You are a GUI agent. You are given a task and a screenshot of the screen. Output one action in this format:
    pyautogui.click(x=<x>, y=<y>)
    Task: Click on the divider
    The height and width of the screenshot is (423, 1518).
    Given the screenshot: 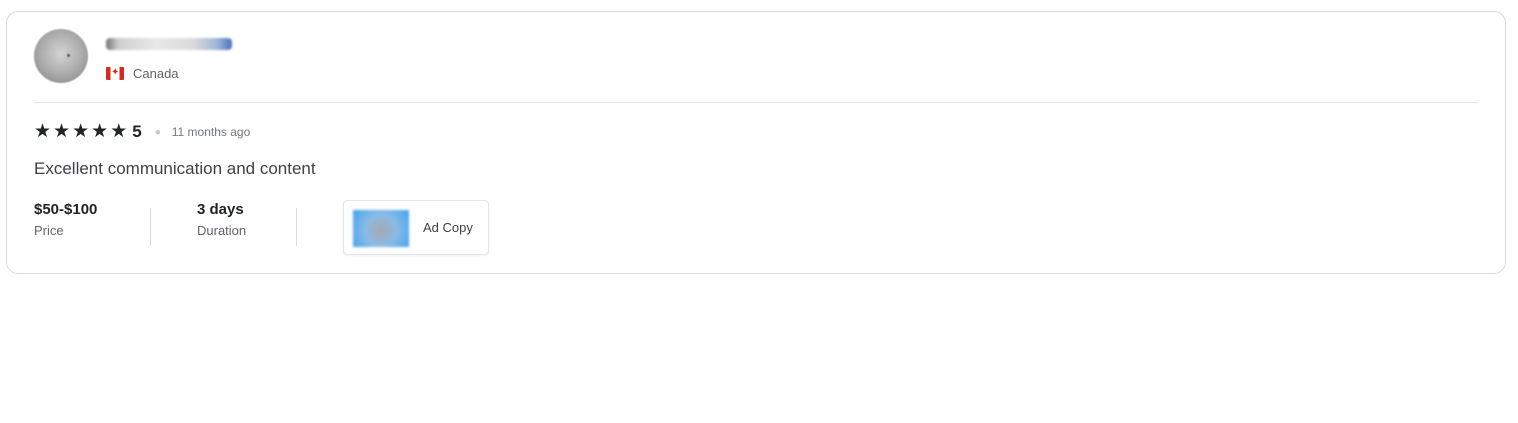 What is the action you would take?
    pyautogui.click(x=756, y=102)
    